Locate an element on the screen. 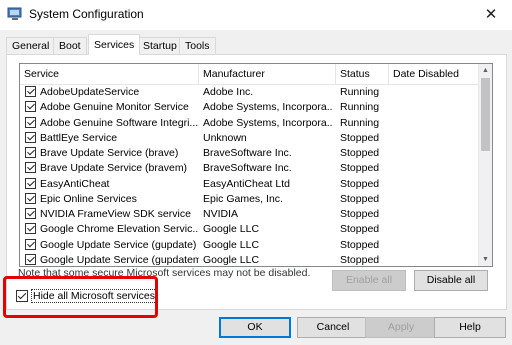 This screenshot has height=345, width=512. scrollbar-thumb is located at coordinates (485, 114).